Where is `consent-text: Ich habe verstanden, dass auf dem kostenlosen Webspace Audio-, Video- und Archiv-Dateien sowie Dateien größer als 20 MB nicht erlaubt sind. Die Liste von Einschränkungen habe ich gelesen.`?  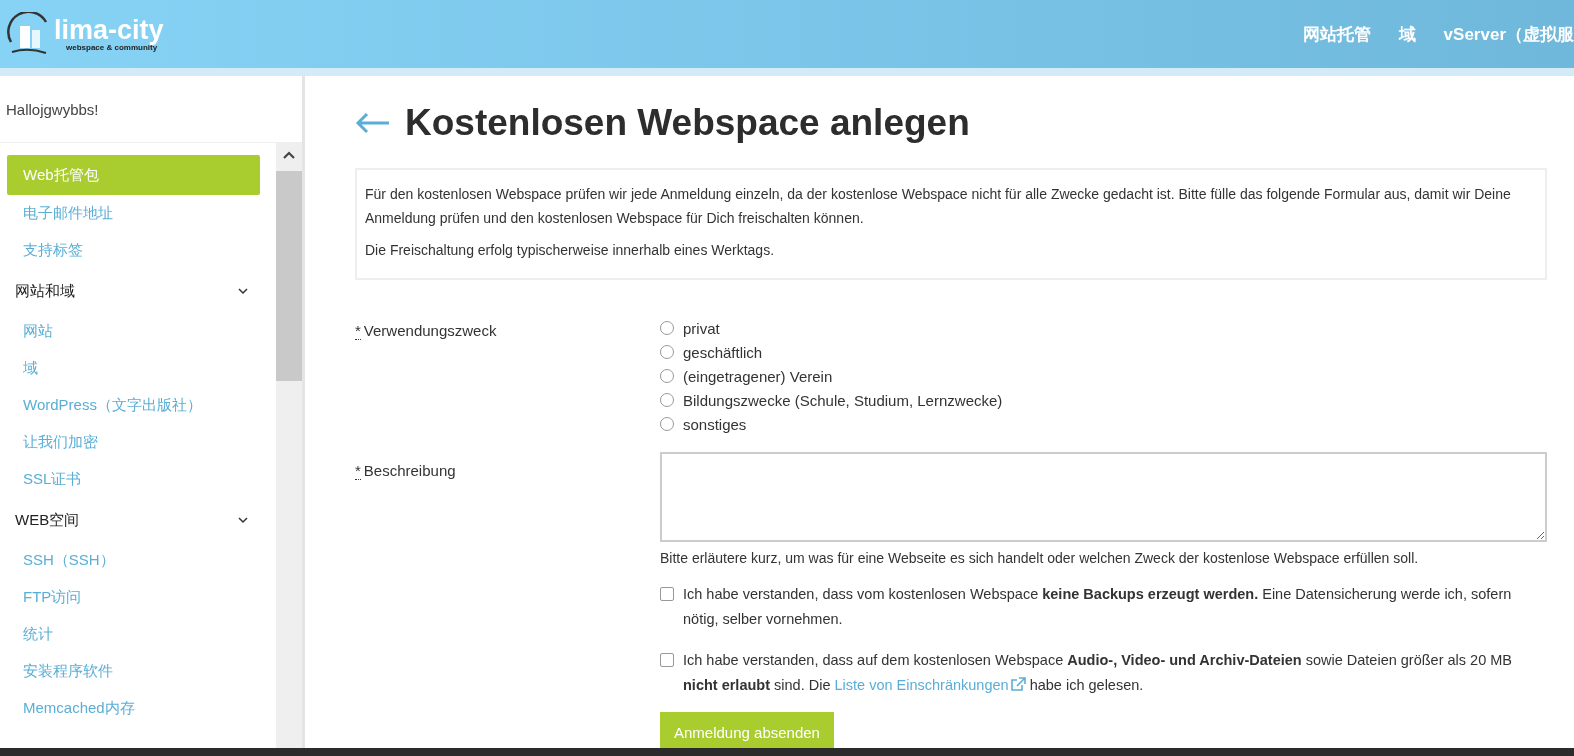
consent-text: Ich habe verstanden, dass auf dem kostenlosen Webspace Audio-, Video- und Archiv-Dateien sowie Dateien größer als 20 MB nicht erlaubt sind. Die Liste von Einschränkungen habe ich gelesen. is located at coordinates (1098, 673).